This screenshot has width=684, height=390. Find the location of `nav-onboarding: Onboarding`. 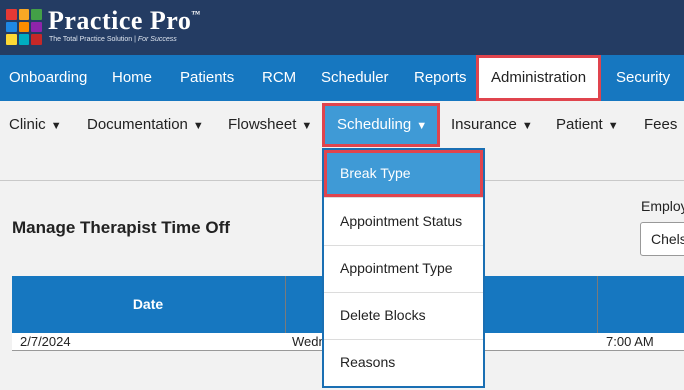

nav-onboarding: Onboarding is located at coordinates (48, 78).